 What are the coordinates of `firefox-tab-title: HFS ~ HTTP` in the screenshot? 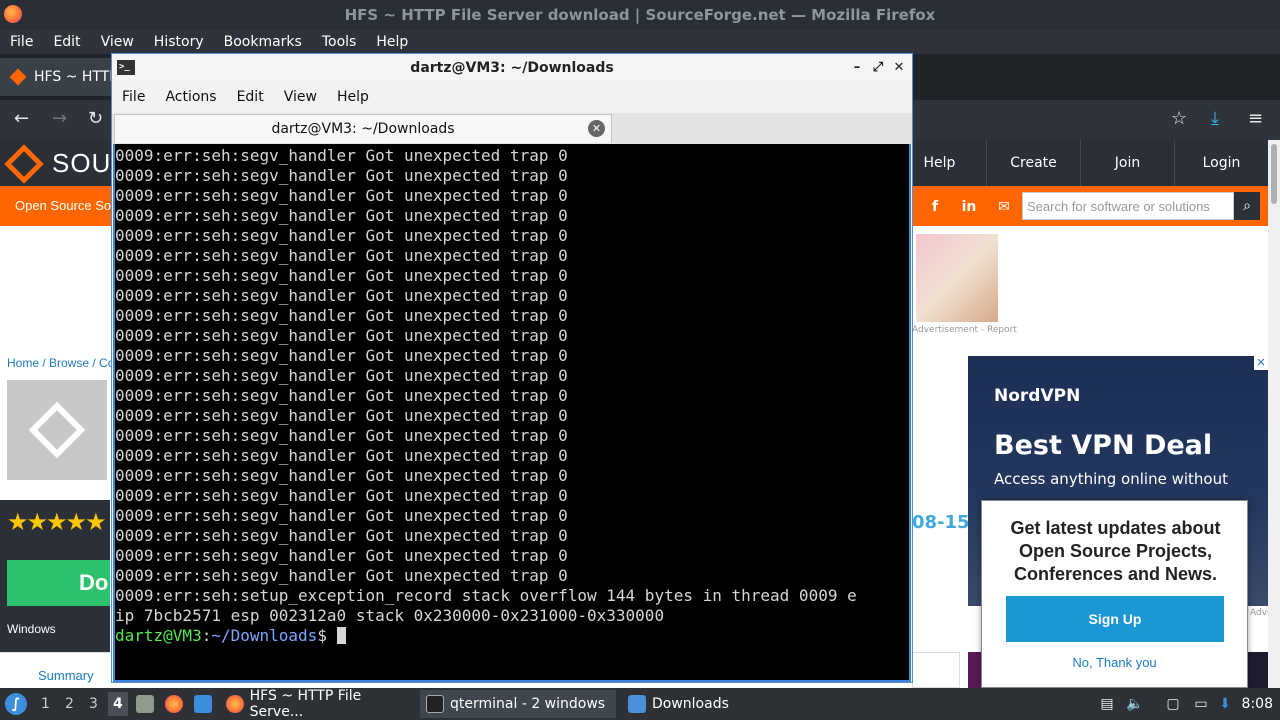 It's located at (76, 77).